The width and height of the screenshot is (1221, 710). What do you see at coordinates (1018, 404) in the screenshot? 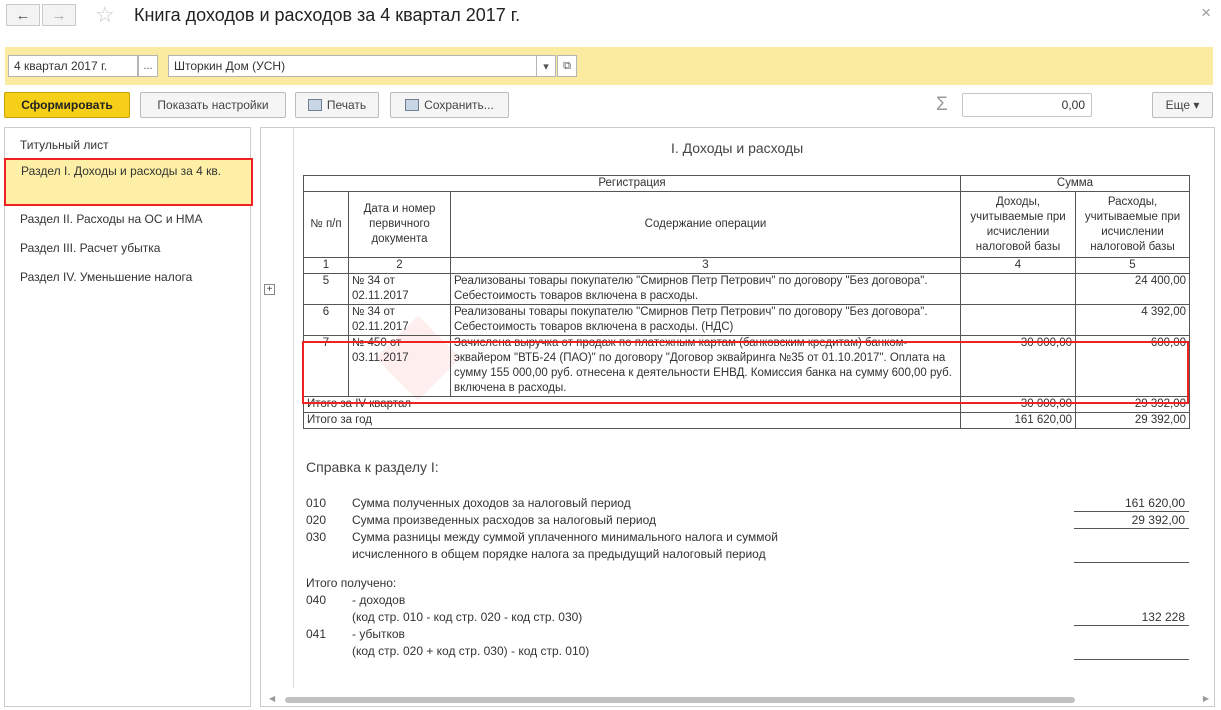
I see `total-quarter-income: 30 000,00` at bounding box center [1018, 404].